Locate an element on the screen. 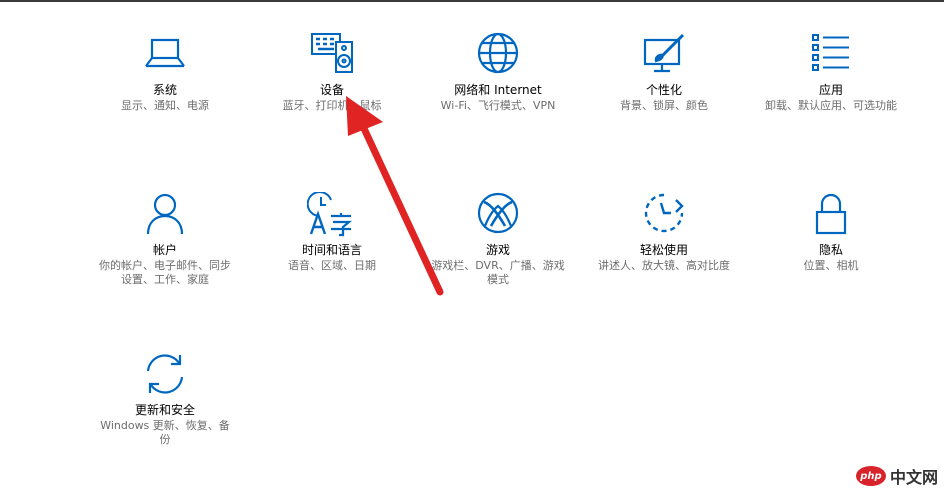 Image resolution: width=944 pixels, height=492 pixels. tile-network: 网络和 Internet Wi-Fi、飞行模式、VPN is located at coordinates (498, 72).